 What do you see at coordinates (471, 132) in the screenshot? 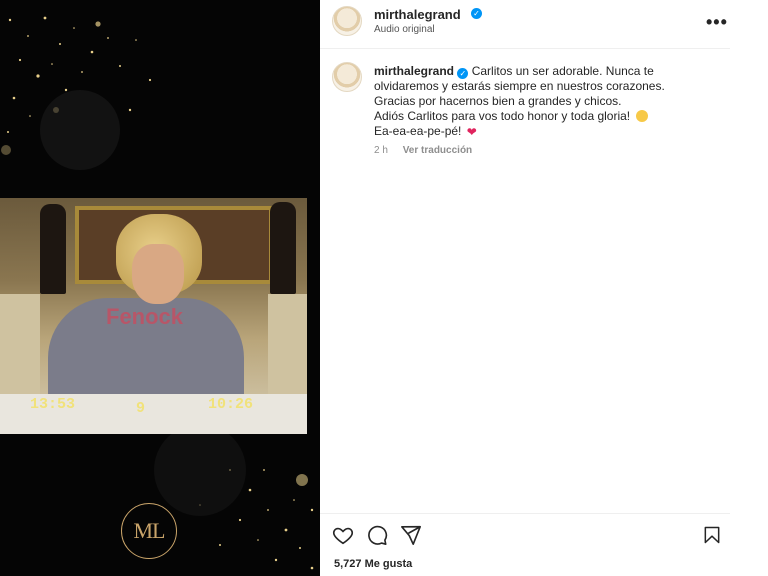
I see `heart-emoji-icon: ❤` at bounding box center [471, 132].